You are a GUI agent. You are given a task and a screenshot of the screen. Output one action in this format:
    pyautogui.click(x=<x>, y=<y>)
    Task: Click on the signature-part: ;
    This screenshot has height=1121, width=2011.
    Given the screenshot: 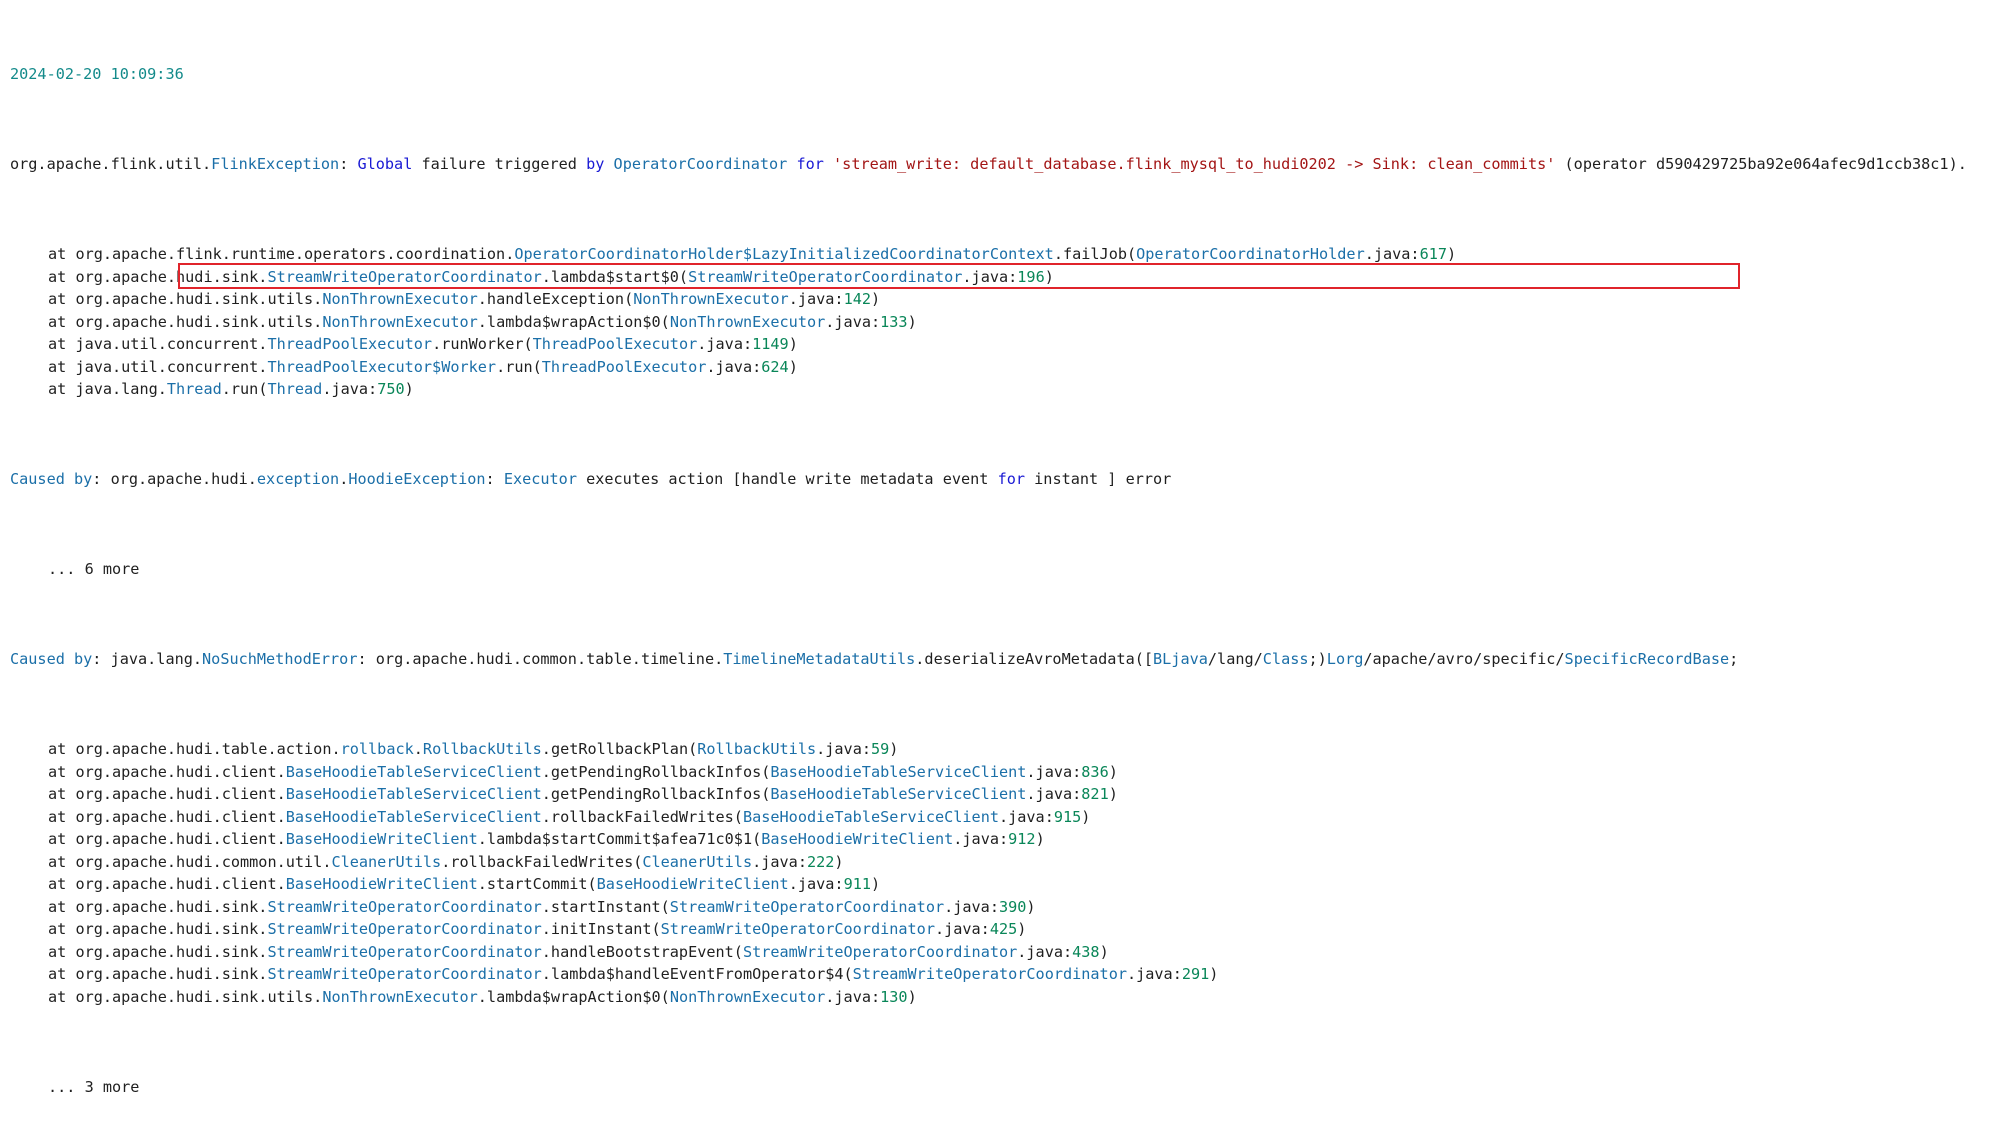 What is the action you would take?
    pyautogui.click(x=1734, y=659)
    